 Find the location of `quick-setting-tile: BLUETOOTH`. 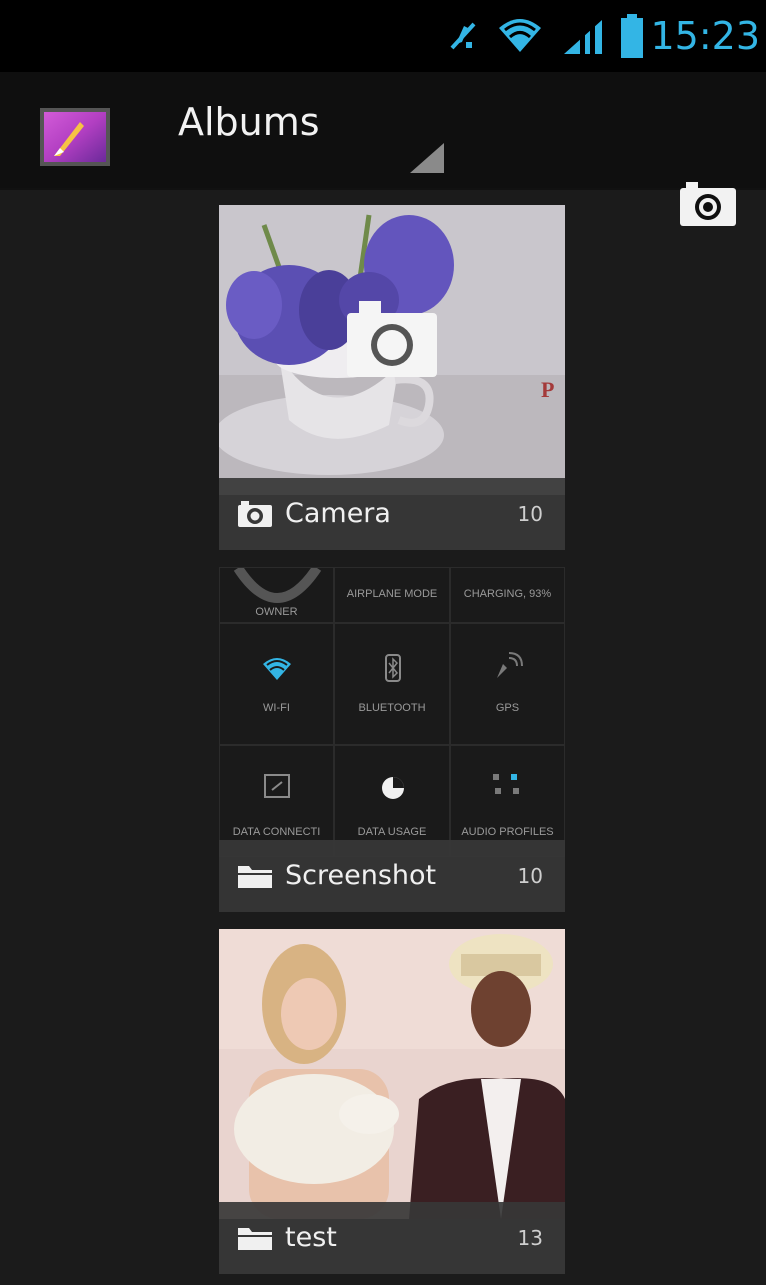

quick-setting-tile: BLUETOOTH is located at coordinates (392, 684).